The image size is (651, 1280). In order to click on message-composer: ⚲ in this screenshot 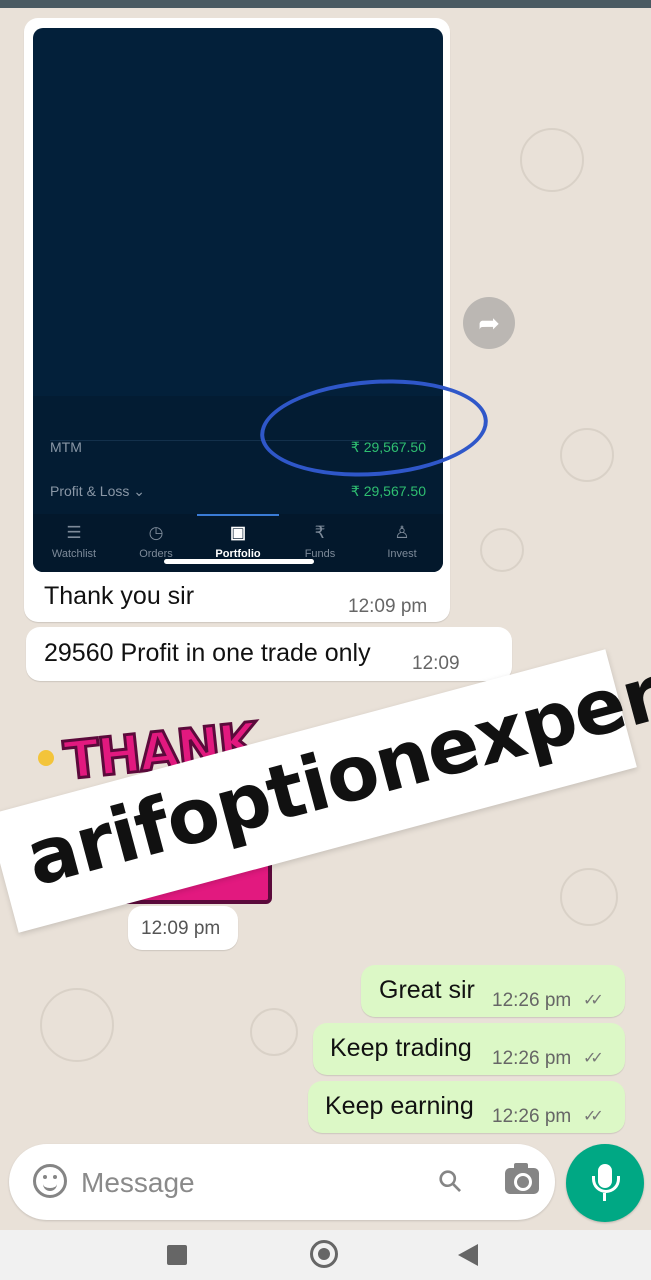, I will do `click(282, 1182)`.